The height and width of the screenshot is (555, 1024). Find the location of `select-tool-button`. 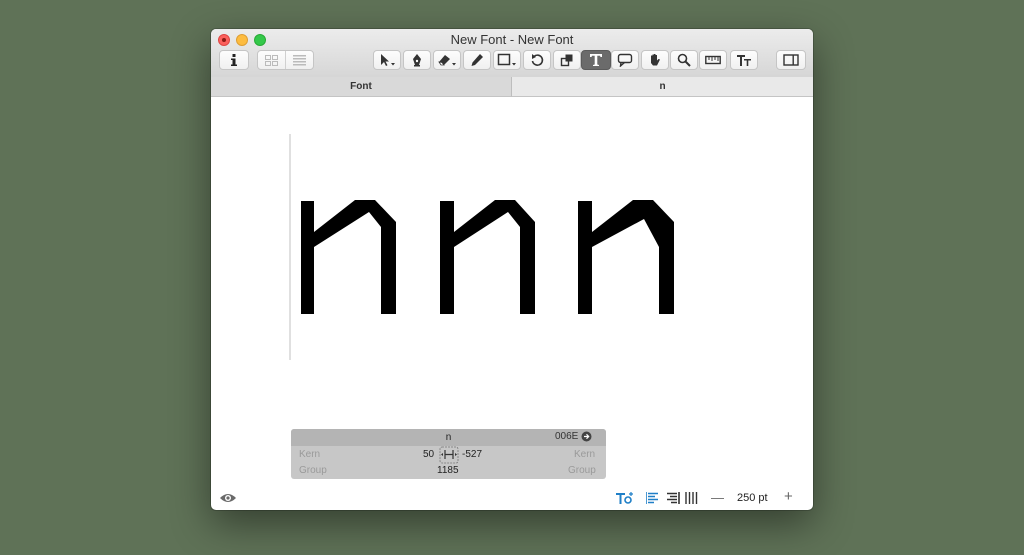

select-tool-button is located at coordinates (387, 60).